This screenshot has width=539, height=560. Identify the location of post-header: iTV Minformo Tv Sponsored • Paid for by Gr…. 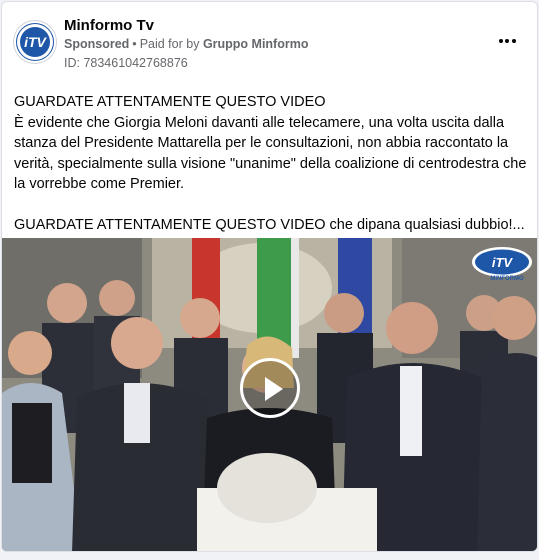
(269, 41).